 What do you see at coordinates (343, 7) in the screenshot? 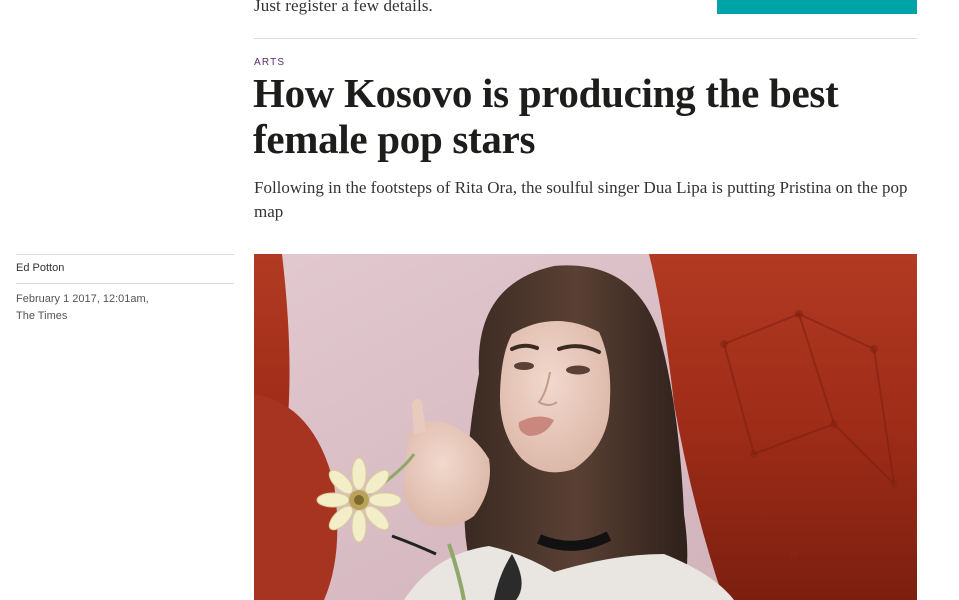
I see `register-prompt: Just register a few details.` at bounding box center [343, 7].